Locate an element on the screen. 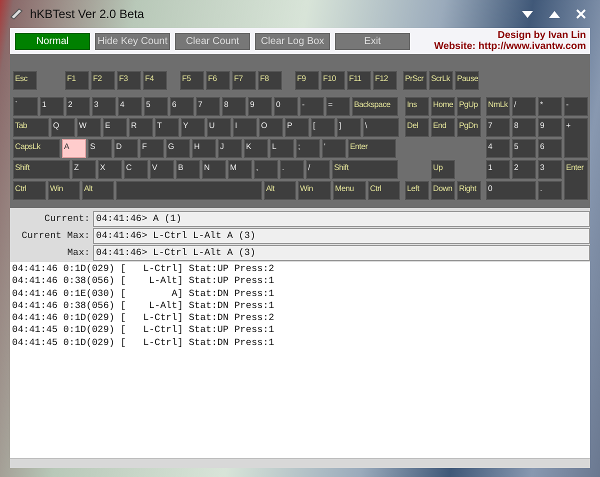 The width and height of the screenshot is (600, 477). keyboard-key: + is located at coordinates (576, 138).